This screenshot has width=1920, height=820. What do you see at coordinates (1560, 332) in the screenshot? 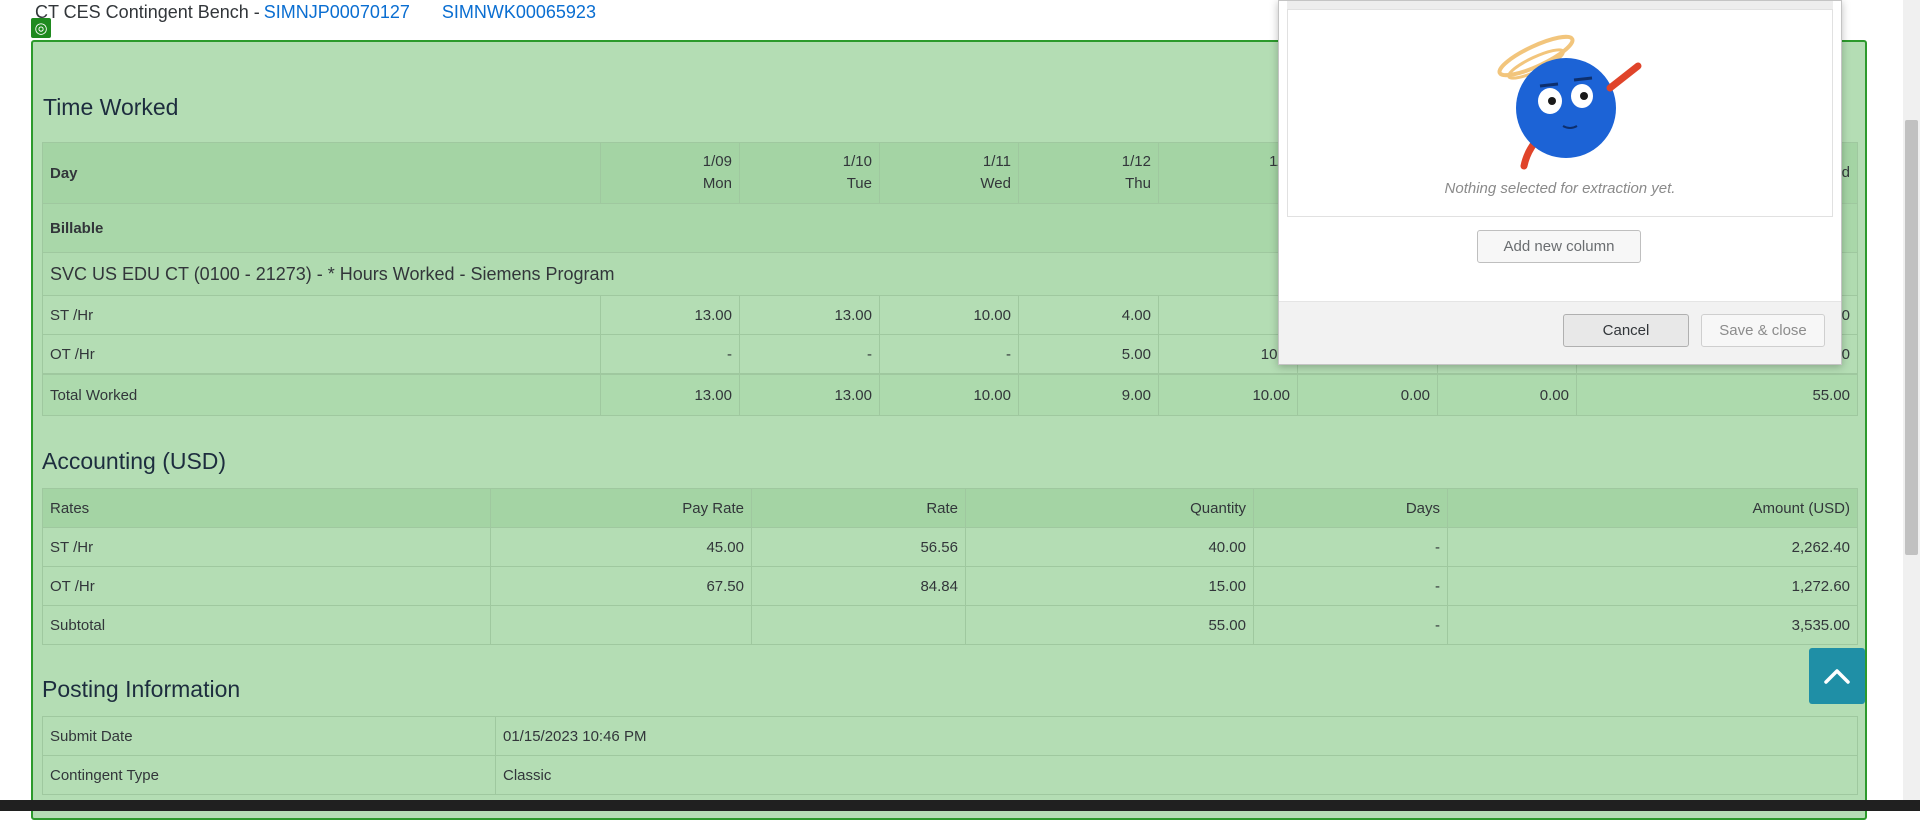
I see `dialog-footer: Cancel Save & close` at bounding box center [1560, 332].